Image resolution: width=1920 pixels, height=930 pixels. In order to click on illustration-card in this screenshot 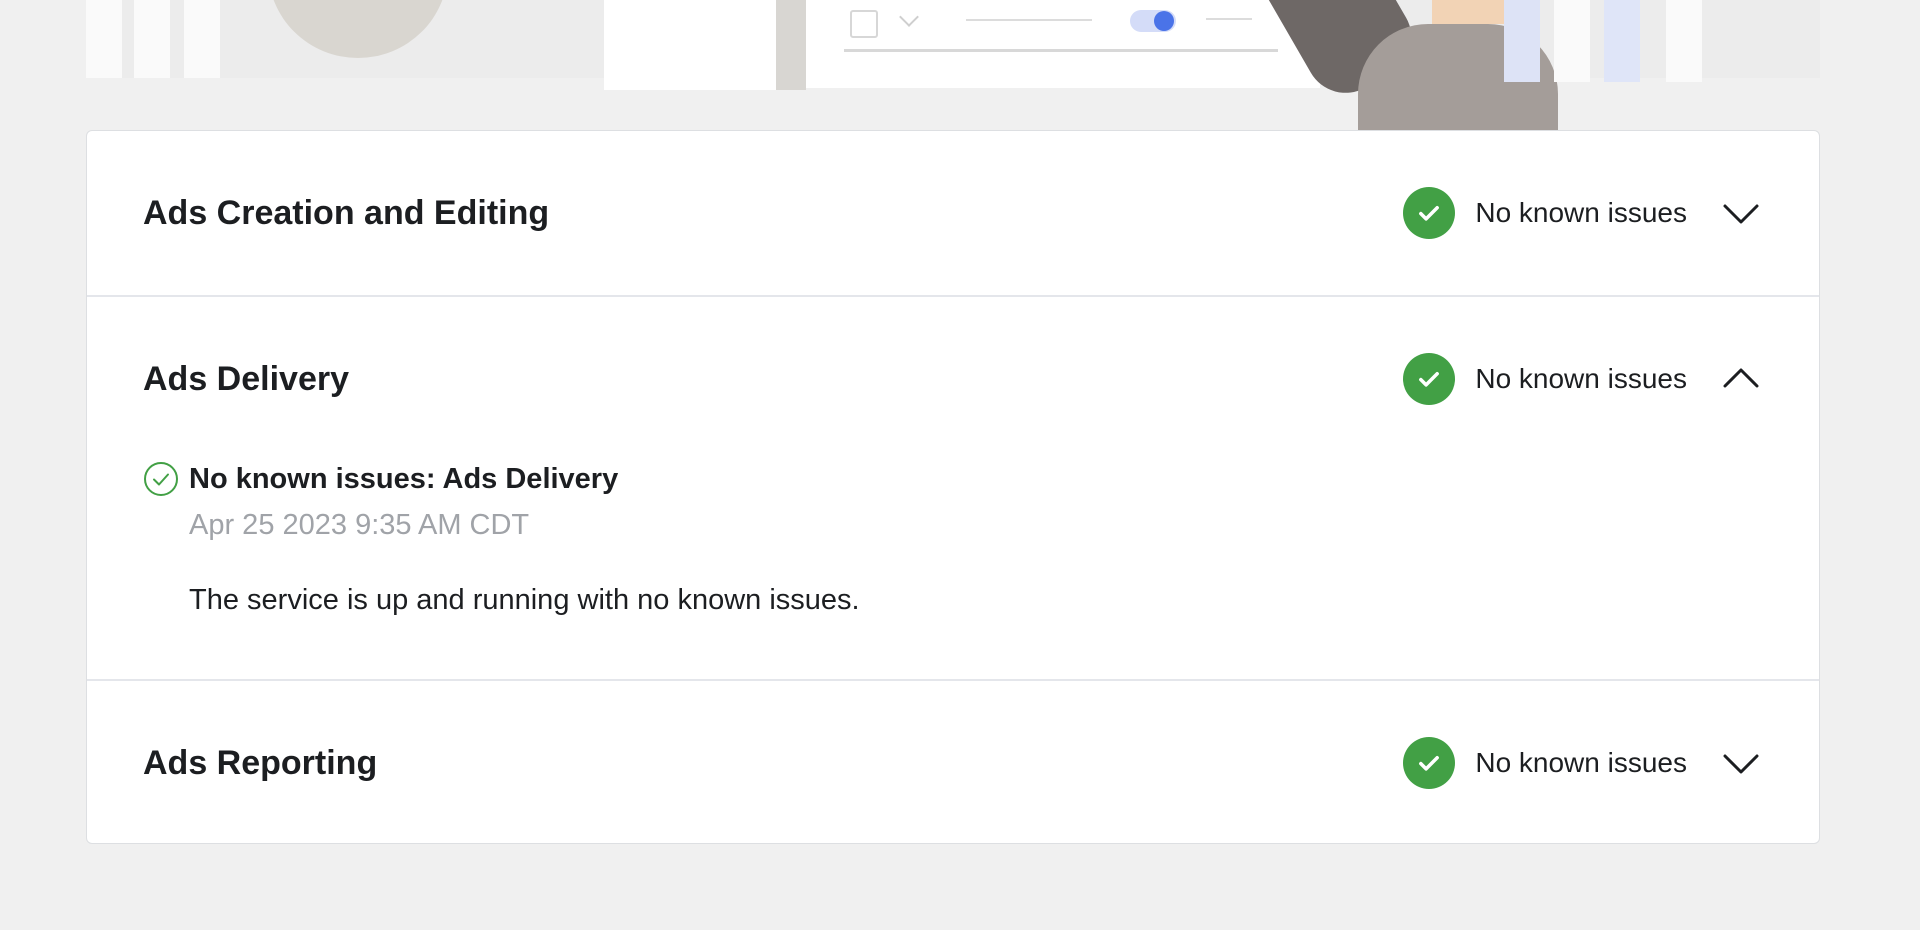, I will do `click(690, 45)`.